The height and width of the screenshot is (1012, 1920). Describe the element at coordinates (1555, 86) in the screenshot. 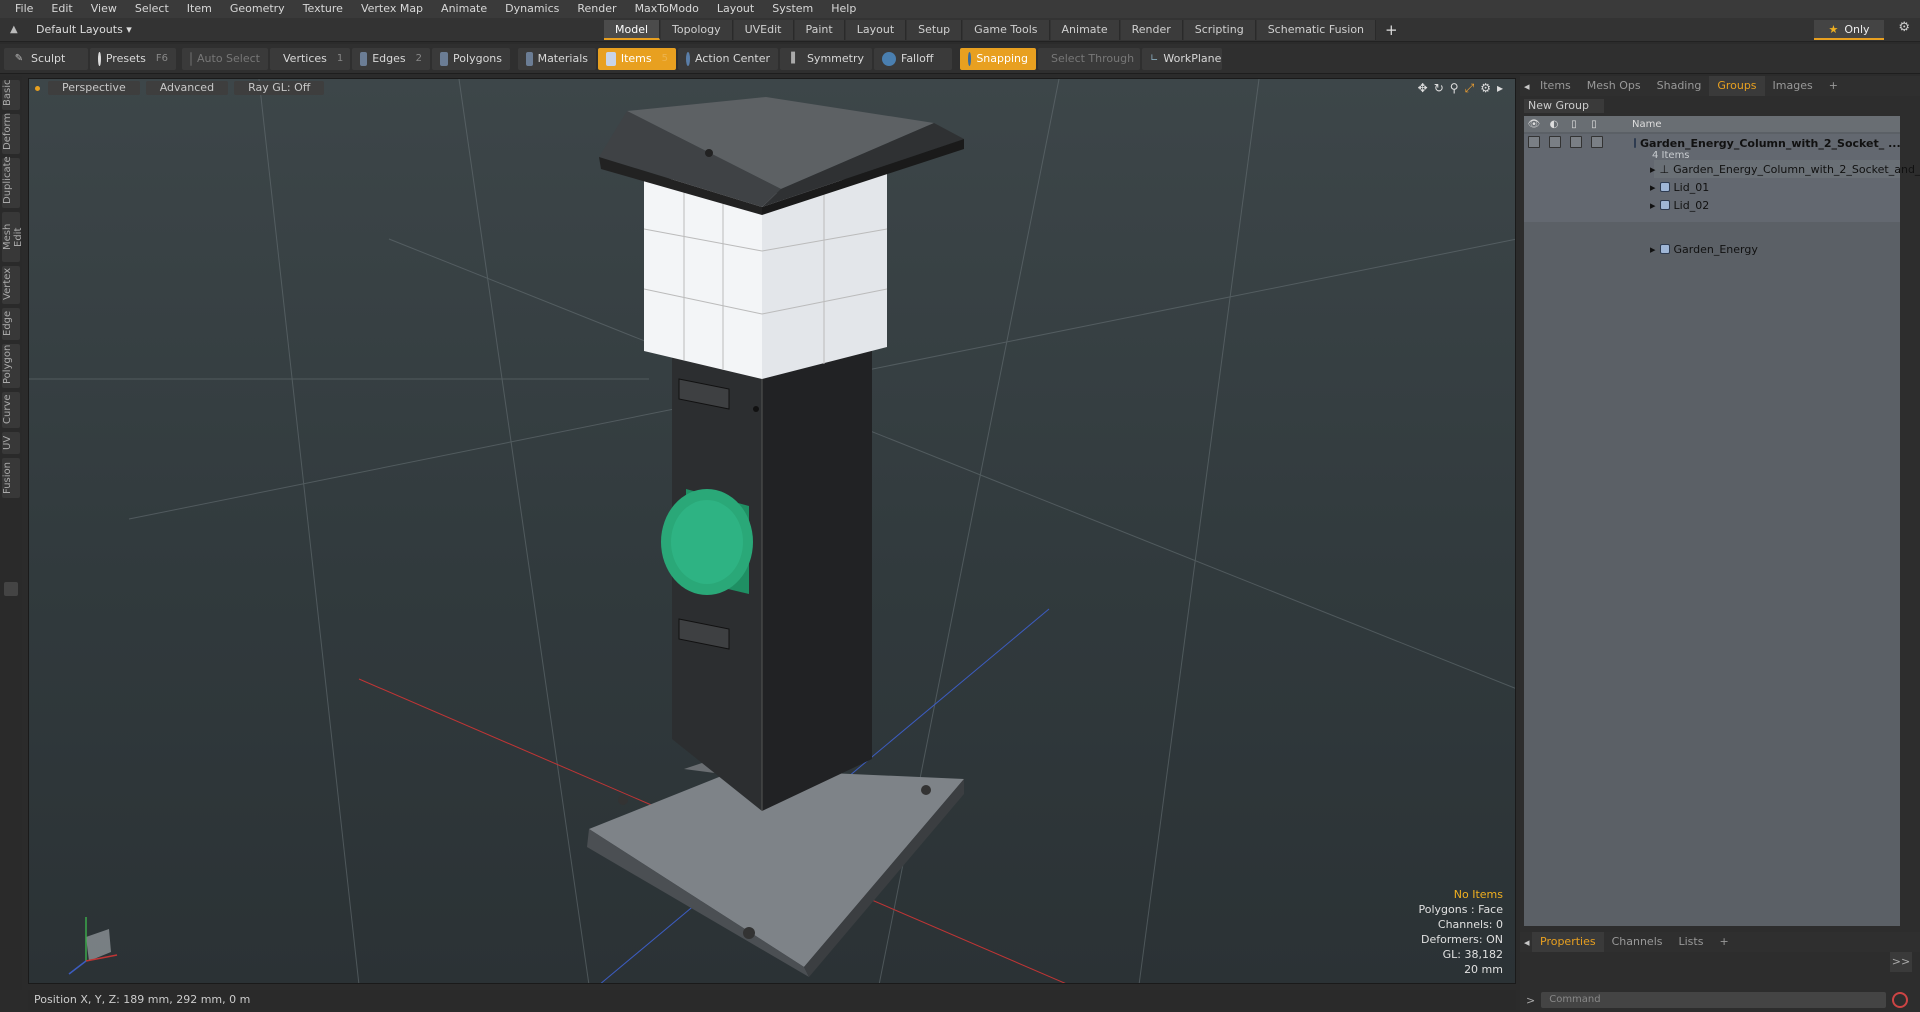

I see `tab-items: Items` at that location.